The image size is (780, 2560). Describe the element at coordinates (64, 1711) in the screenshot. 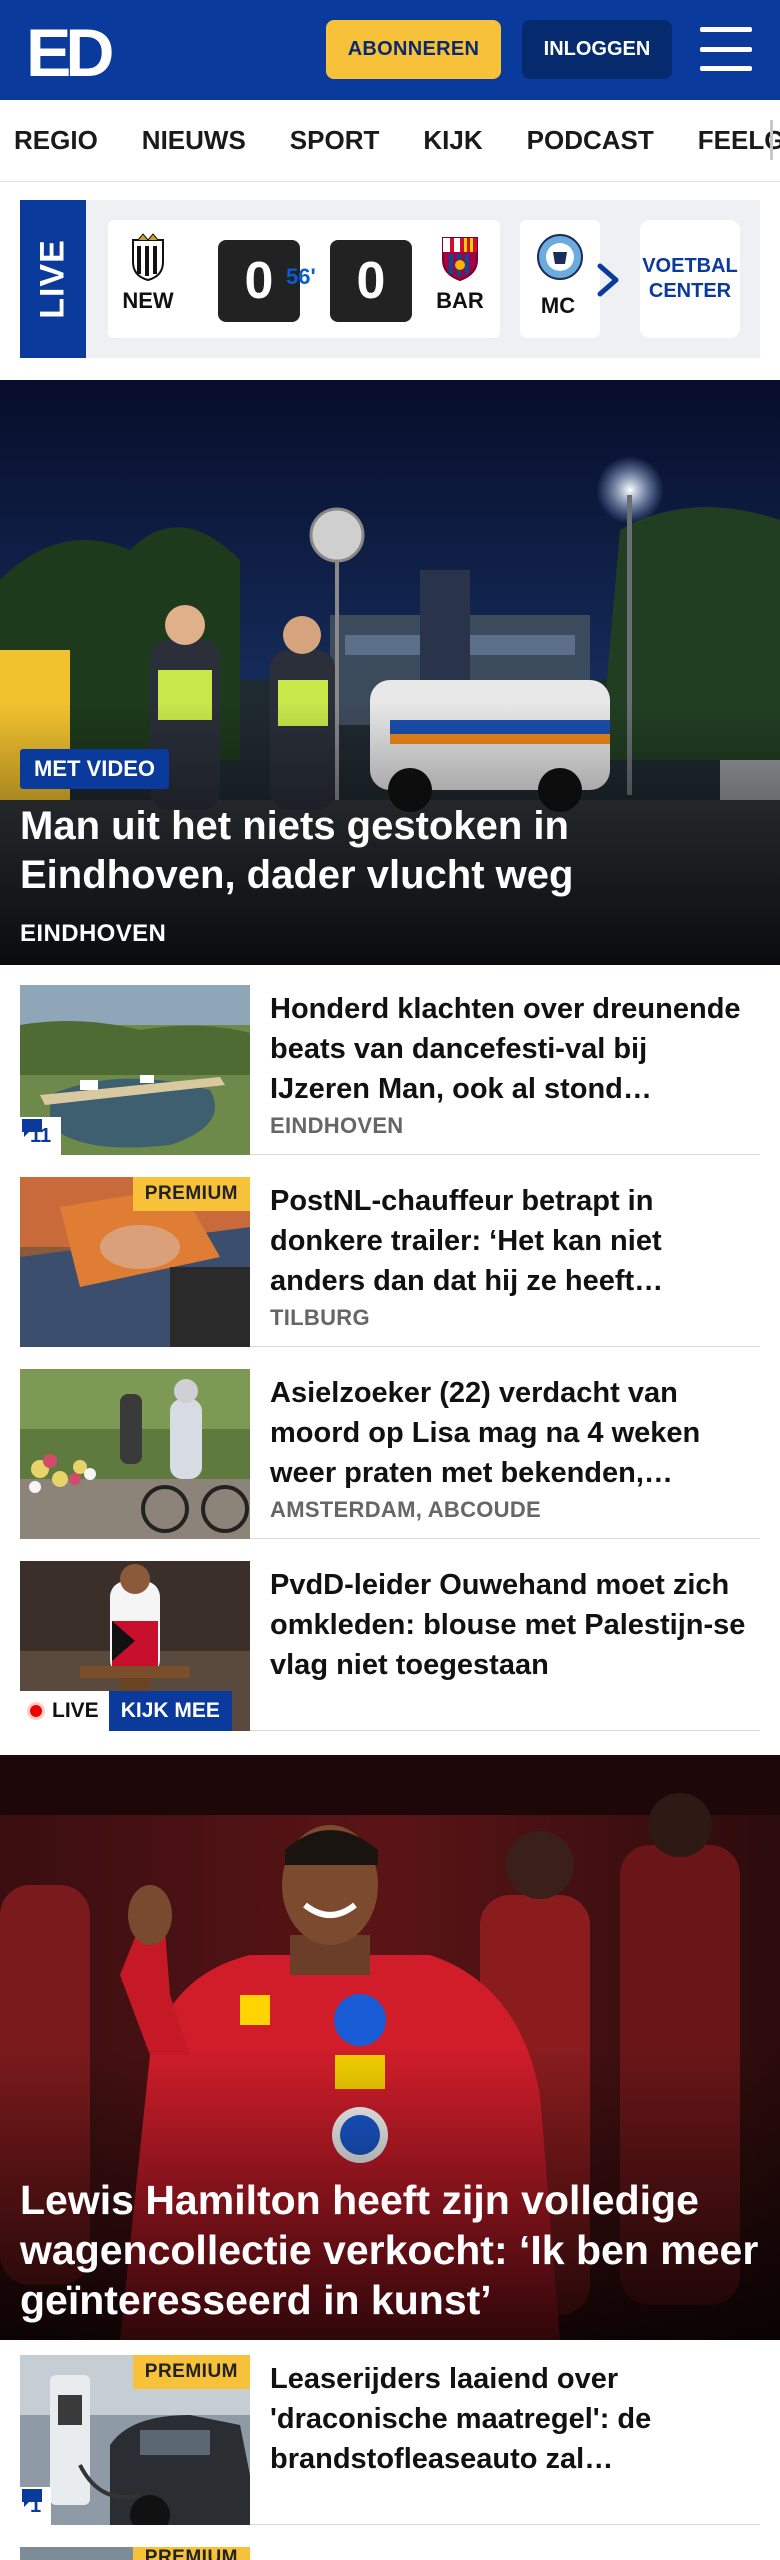

I see `live-indicator: LIVE` at that location.